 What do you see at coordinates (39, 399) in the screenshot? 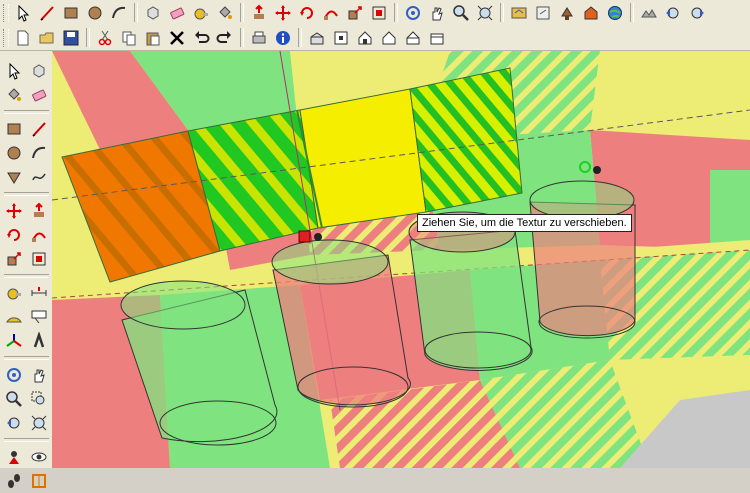
I see `zoom-window-icon` at bounding box center [39, 399].